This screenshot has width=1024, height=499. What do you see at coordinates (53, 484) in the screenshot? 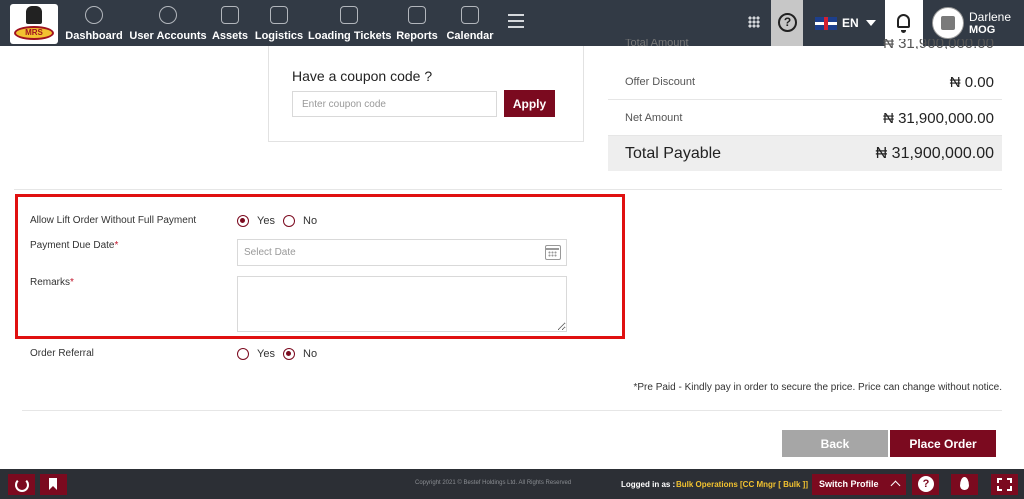
I see `bookmark-icon` at bounding box center [53, 484].